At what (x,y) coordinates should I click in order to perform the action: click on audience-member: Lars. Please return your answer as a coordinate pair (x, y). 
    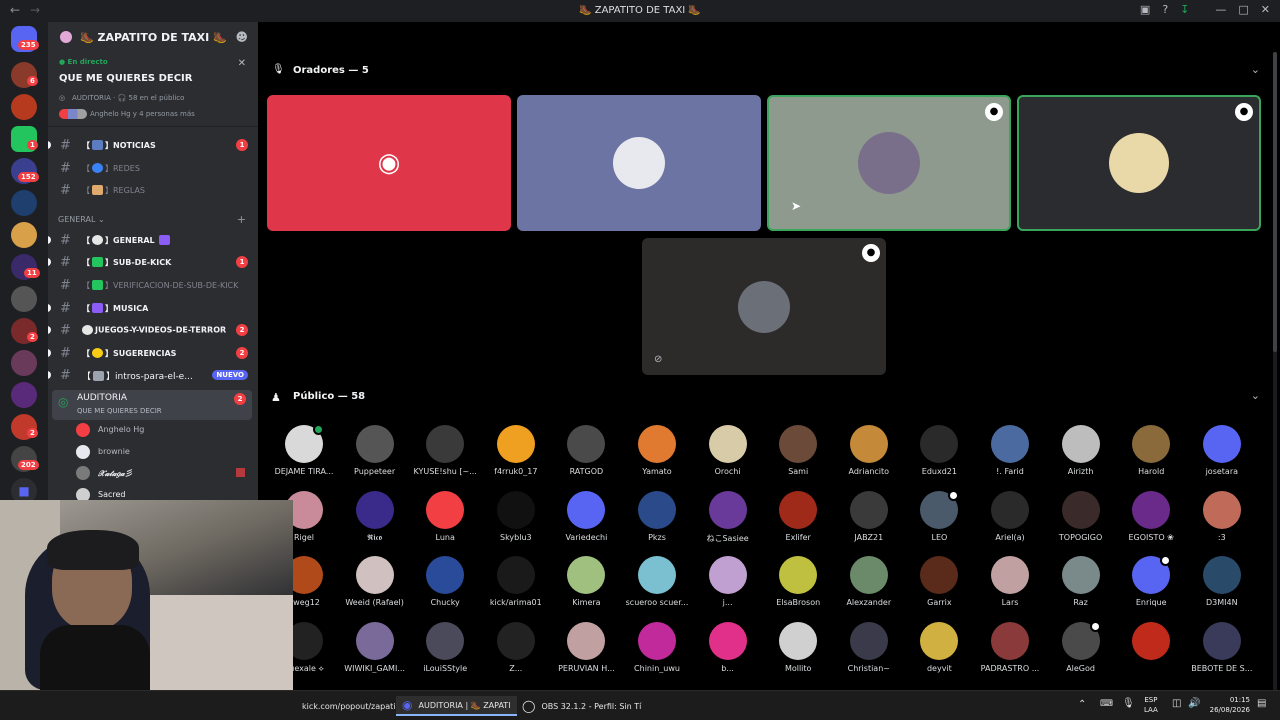
    Looking at the image, I should click on (1010, 581).